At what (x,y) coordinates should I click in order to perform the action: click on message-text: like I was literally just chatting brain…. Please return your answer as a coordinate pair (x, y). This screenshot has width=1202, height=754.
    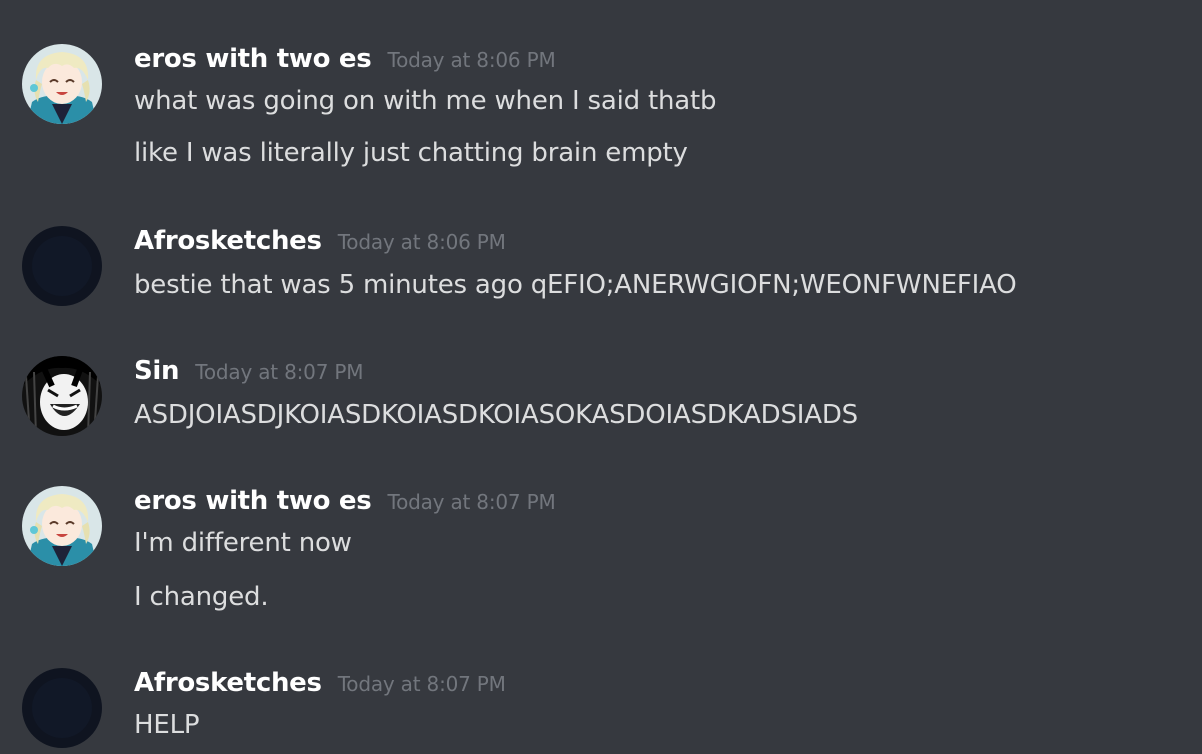
    Looking at the image, I should click on (411, 153).